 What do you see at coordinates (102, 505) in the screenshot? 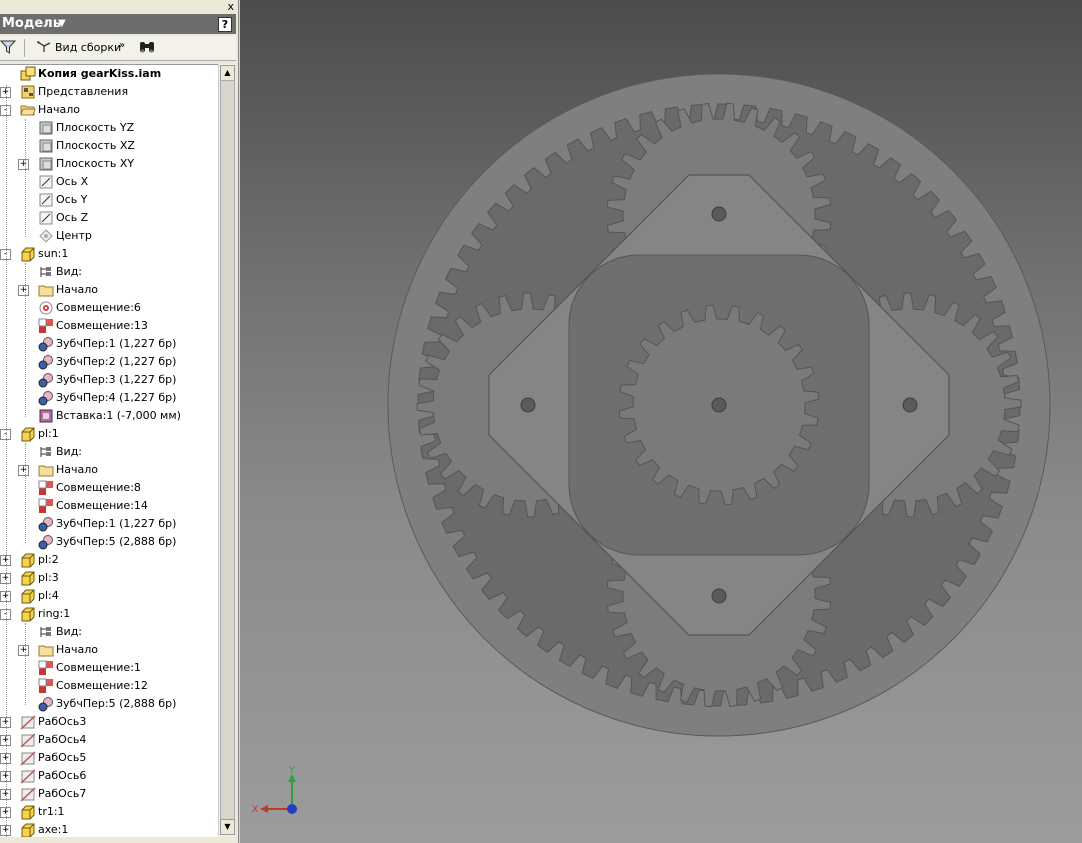
I see `tree-item-label: Совмещение:14` at bounding box center [102, 505].